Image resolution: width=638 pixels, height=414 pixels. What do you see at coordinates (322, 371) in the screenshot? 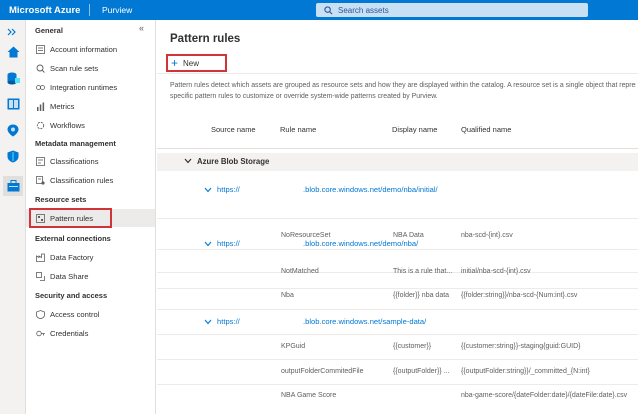
I see `rule-name-cell: outputFolderCommitedFile` at bounding box center [322, 371].